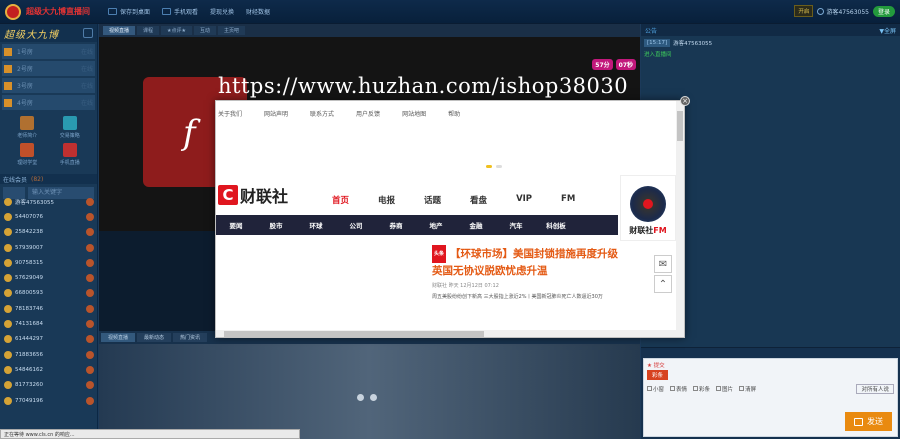  I want to click on site-logo, so click(13, 11).